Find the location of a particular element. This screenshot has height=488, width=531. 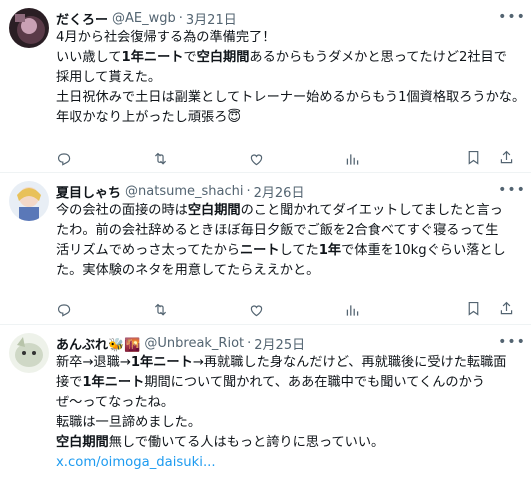

tweet-line: 新卒→退職→1年ニート→再就職した身なんだけど、再就職後に受けた転職面 is located at coordinates (281, 362).